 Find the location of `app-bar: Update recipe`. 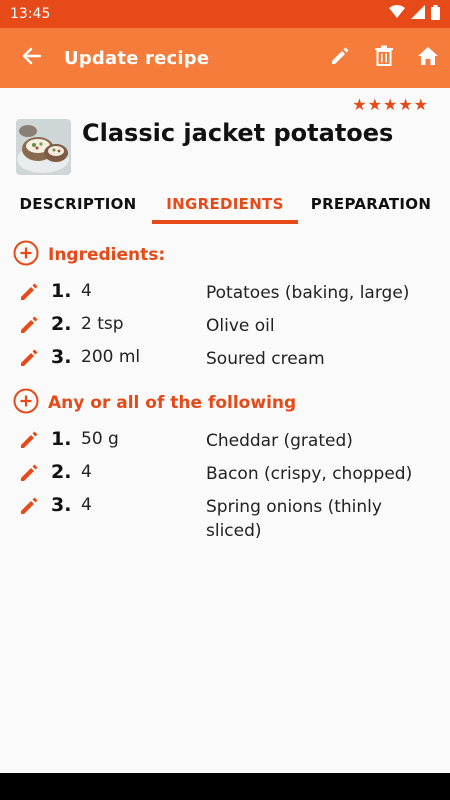

app-bar: Update recipe is located at coordinates (225, 58).